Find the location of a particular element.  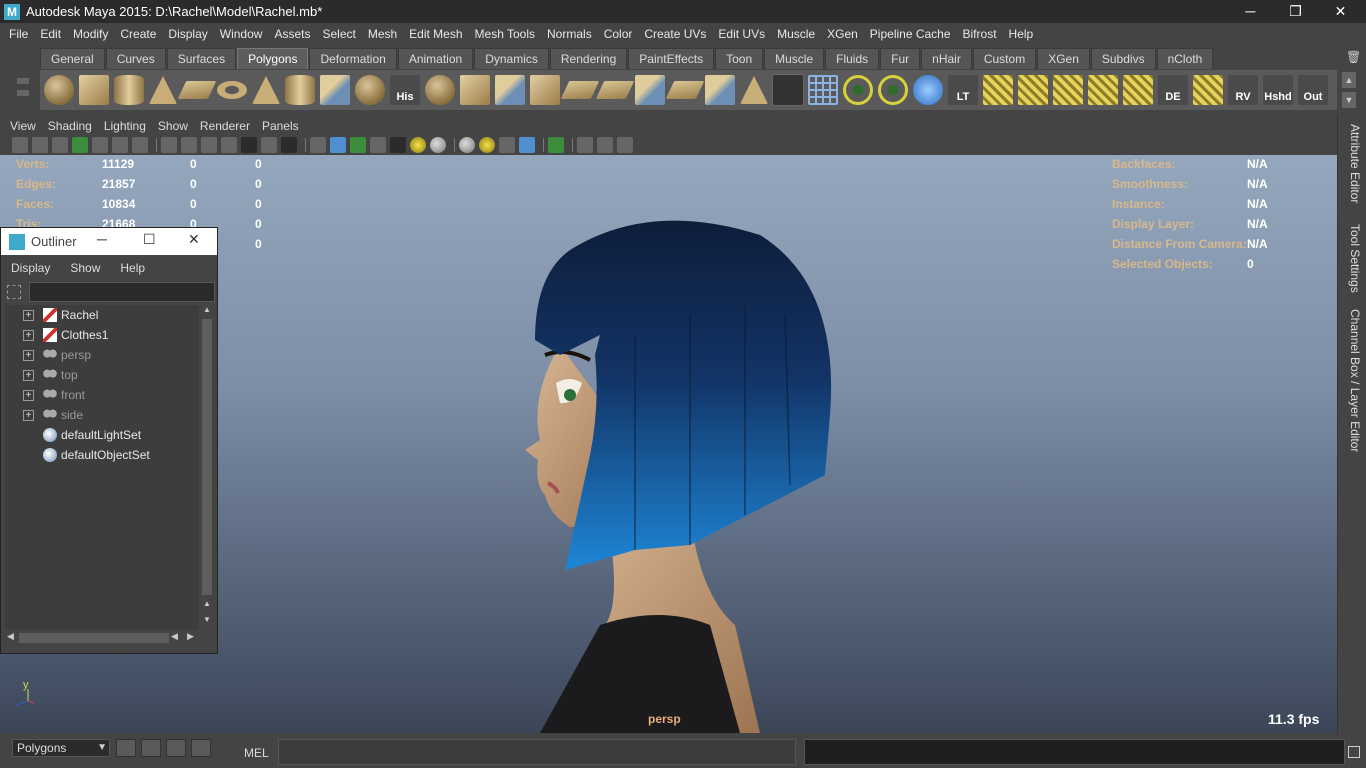

grid-icon is located at coordinates (169, 145).